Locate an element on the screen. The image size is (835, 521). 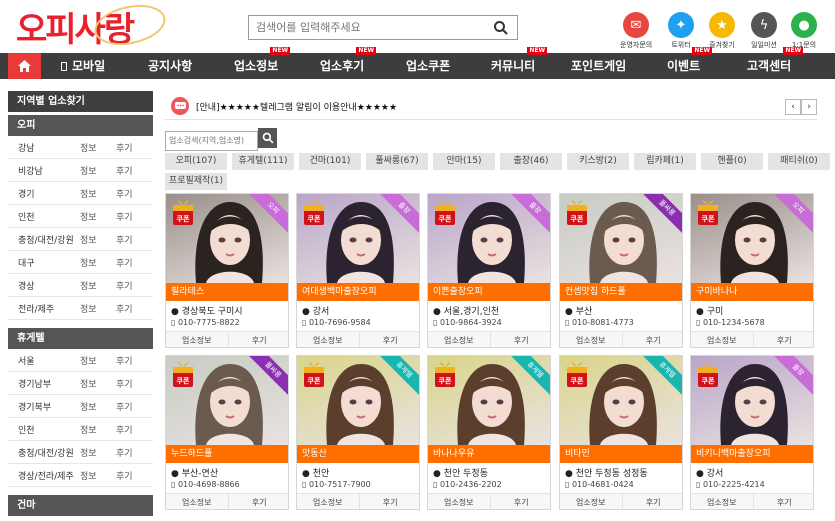
region-name: 강남 is located at coordinates (44, 147).